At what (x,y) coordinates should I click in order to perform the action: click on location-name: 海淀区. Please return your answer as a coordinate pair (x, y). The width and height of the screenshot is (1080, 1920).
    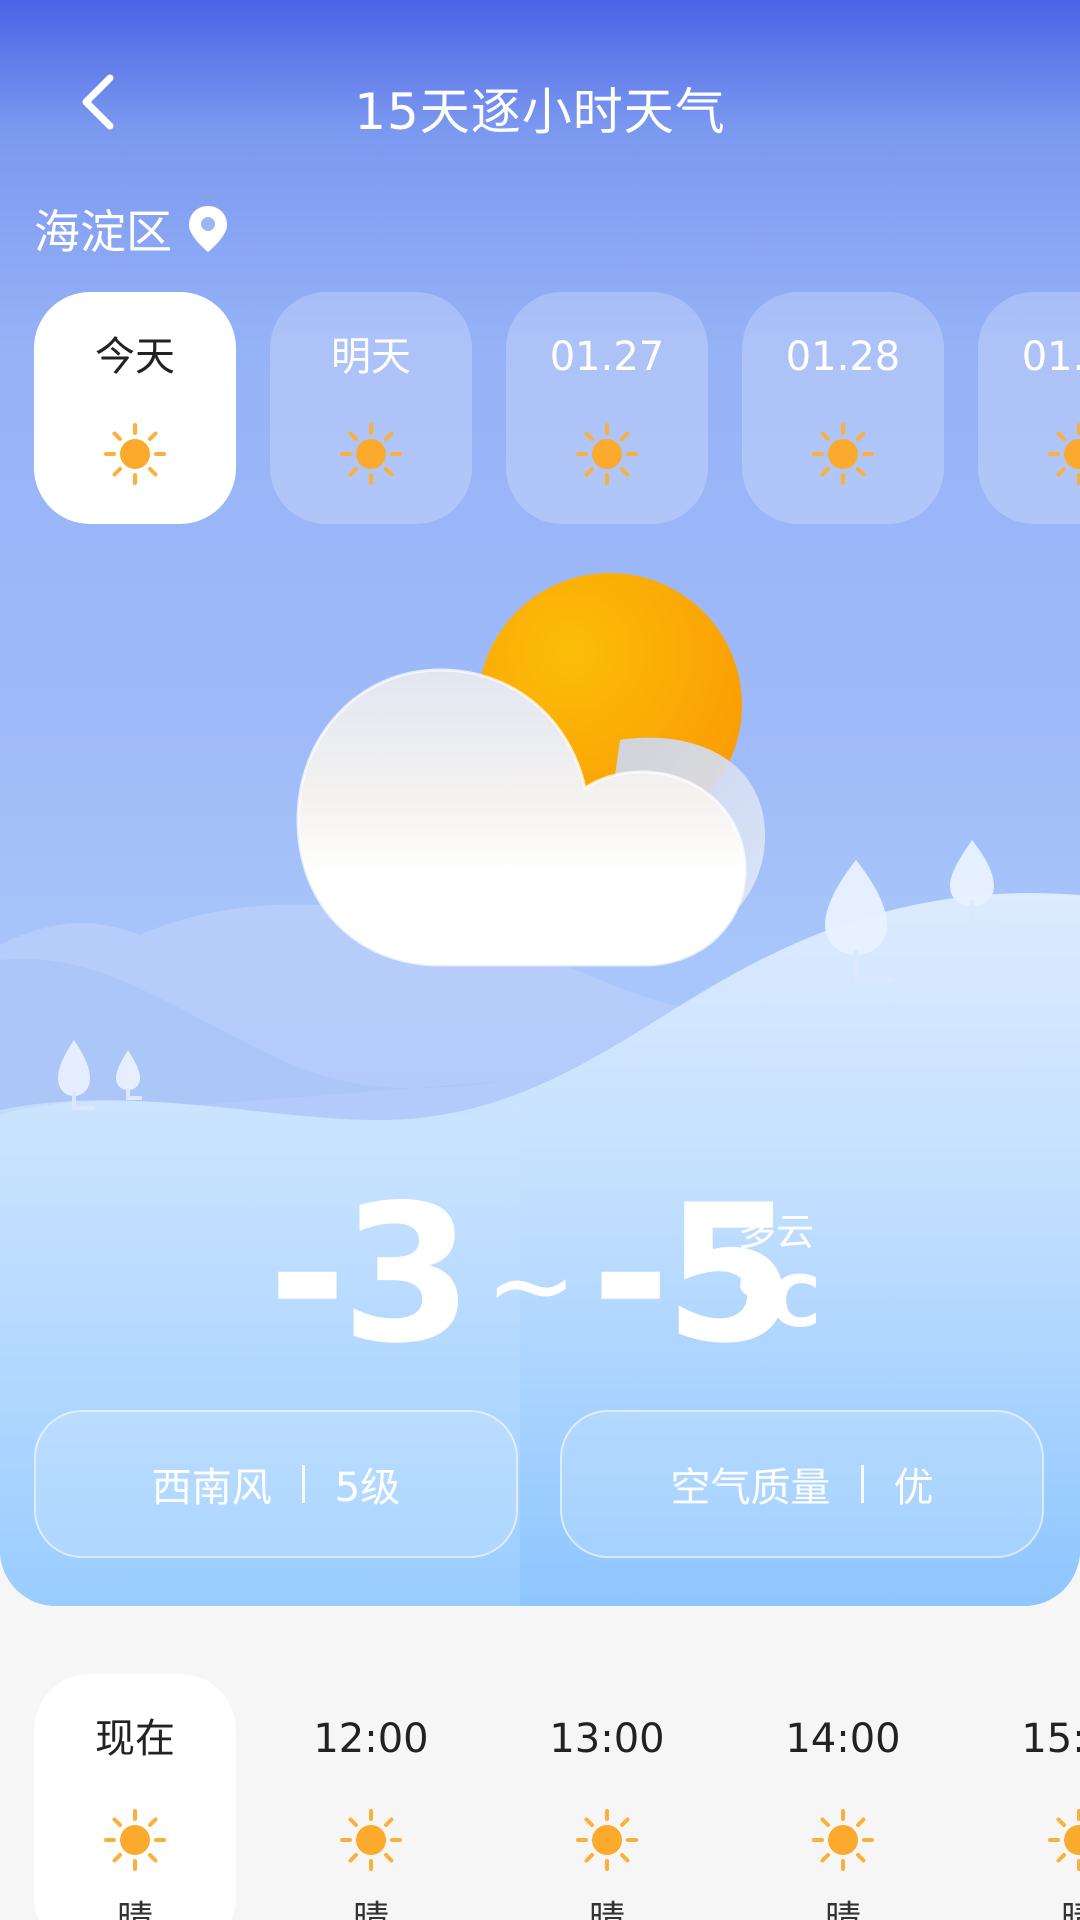
    Looking at the image, I should click on (103, 232).